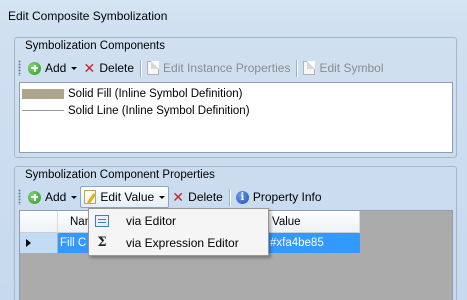  I want to click on edit-instance-label: Edit Instance Properties, so click(227, 68).